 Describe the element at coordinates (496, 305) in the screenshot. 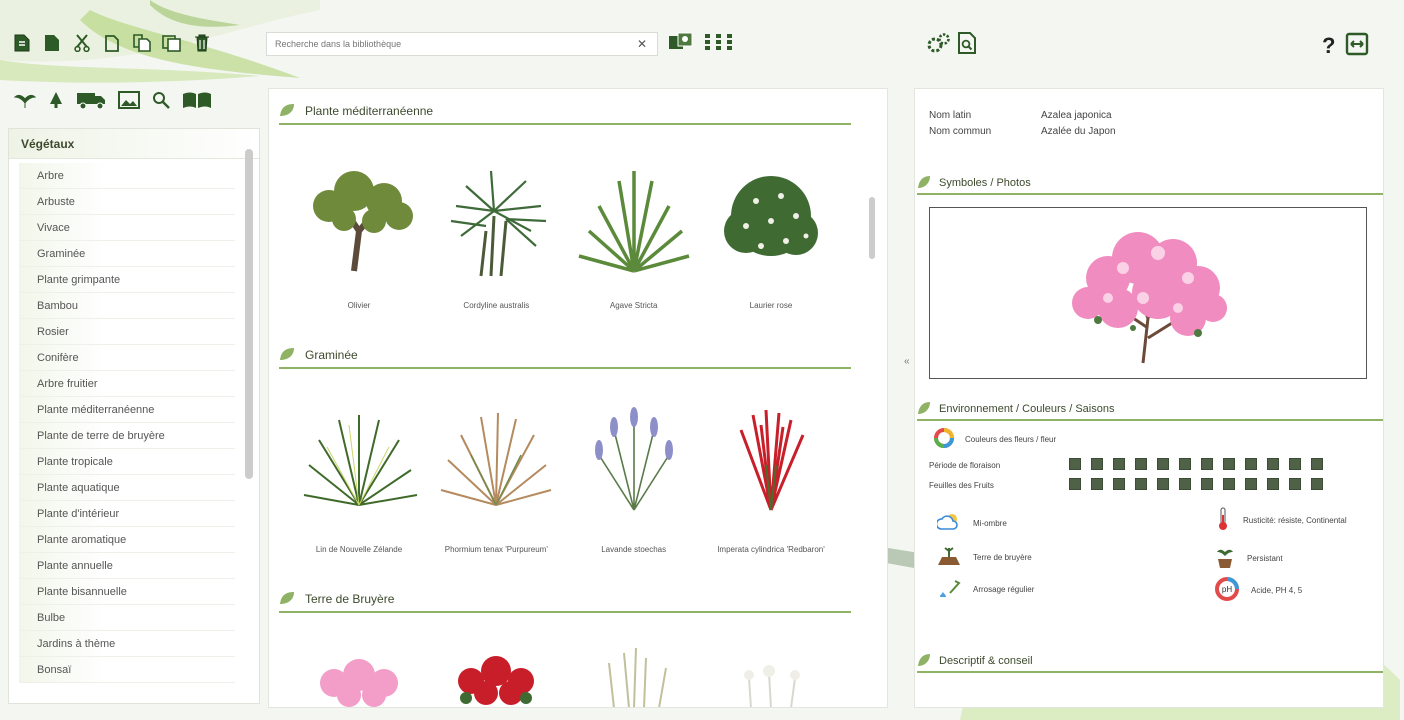

I see `plant-label: Cordyline australis` at that location.